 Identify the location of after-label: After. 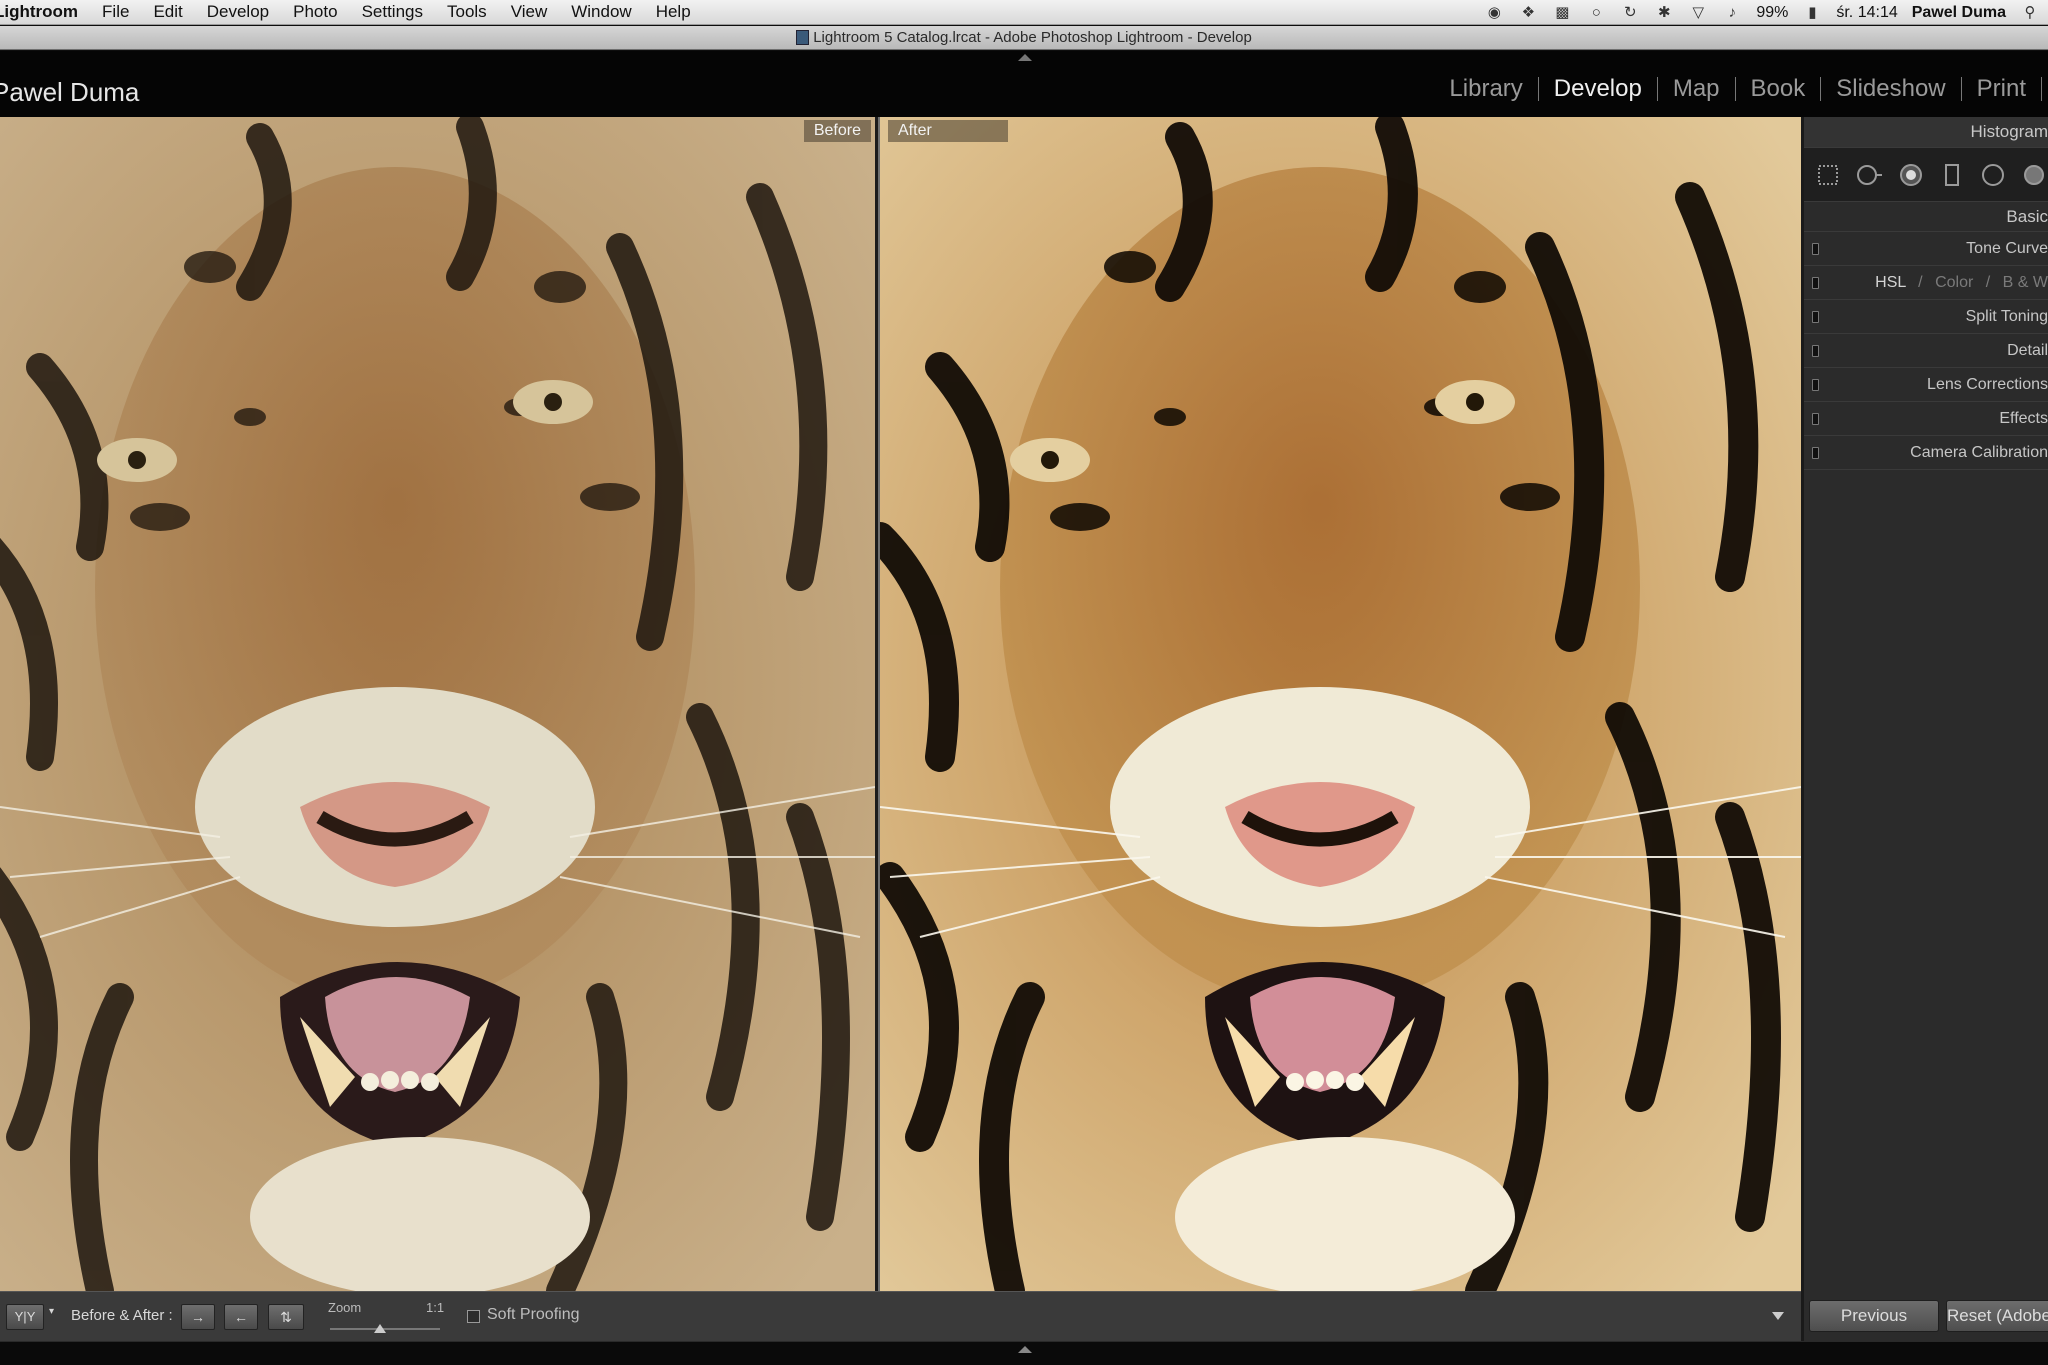
(948, 131).